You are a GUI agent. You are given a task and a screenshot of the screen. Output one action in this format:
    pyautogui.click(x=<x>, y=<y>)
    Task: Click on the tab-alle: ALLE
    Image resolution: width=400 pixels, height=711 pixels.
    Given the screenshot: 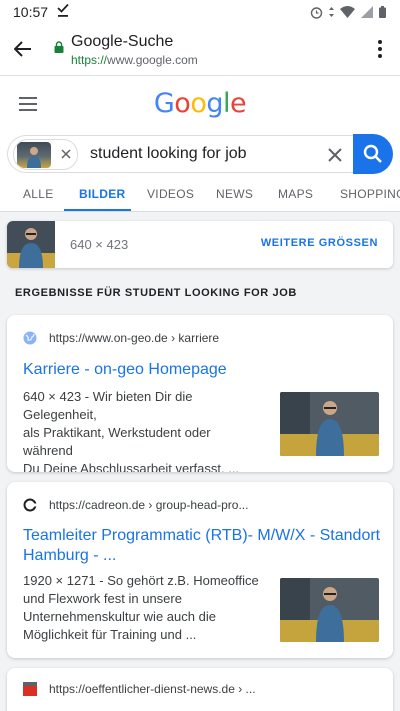 What is the action you would take?
    pyautogui.click(x=38, y=194)
    